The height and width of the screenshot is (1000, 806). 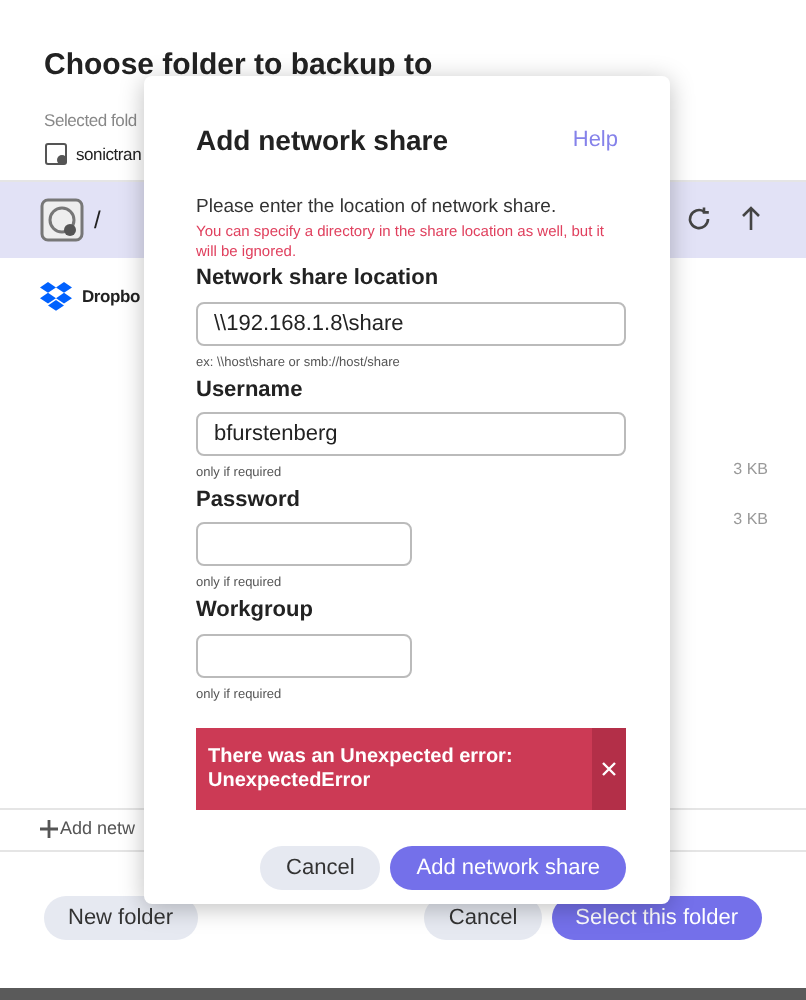 What do you see at coordinates (318, 279) in the screenshot?
I see `field-label: Network share location` at bounding box center [318, 279].